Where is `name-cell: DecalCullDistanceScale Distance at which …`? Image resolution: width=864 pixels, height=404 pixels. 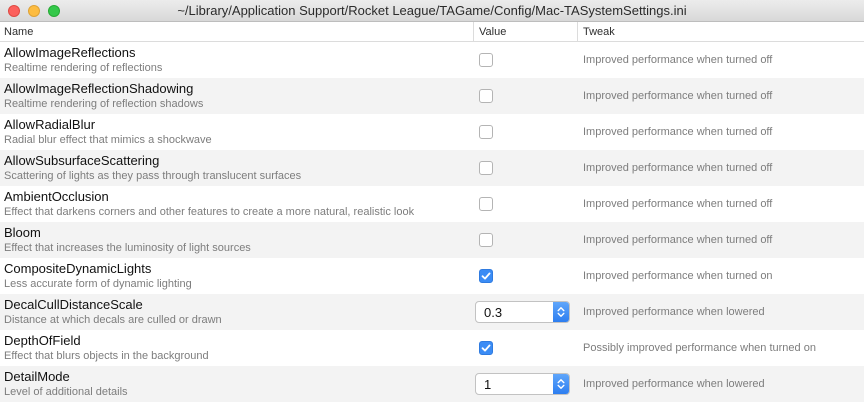 name-cell: DecalCullDistanceScale Distance at which … is located at coordinates (236, 312).